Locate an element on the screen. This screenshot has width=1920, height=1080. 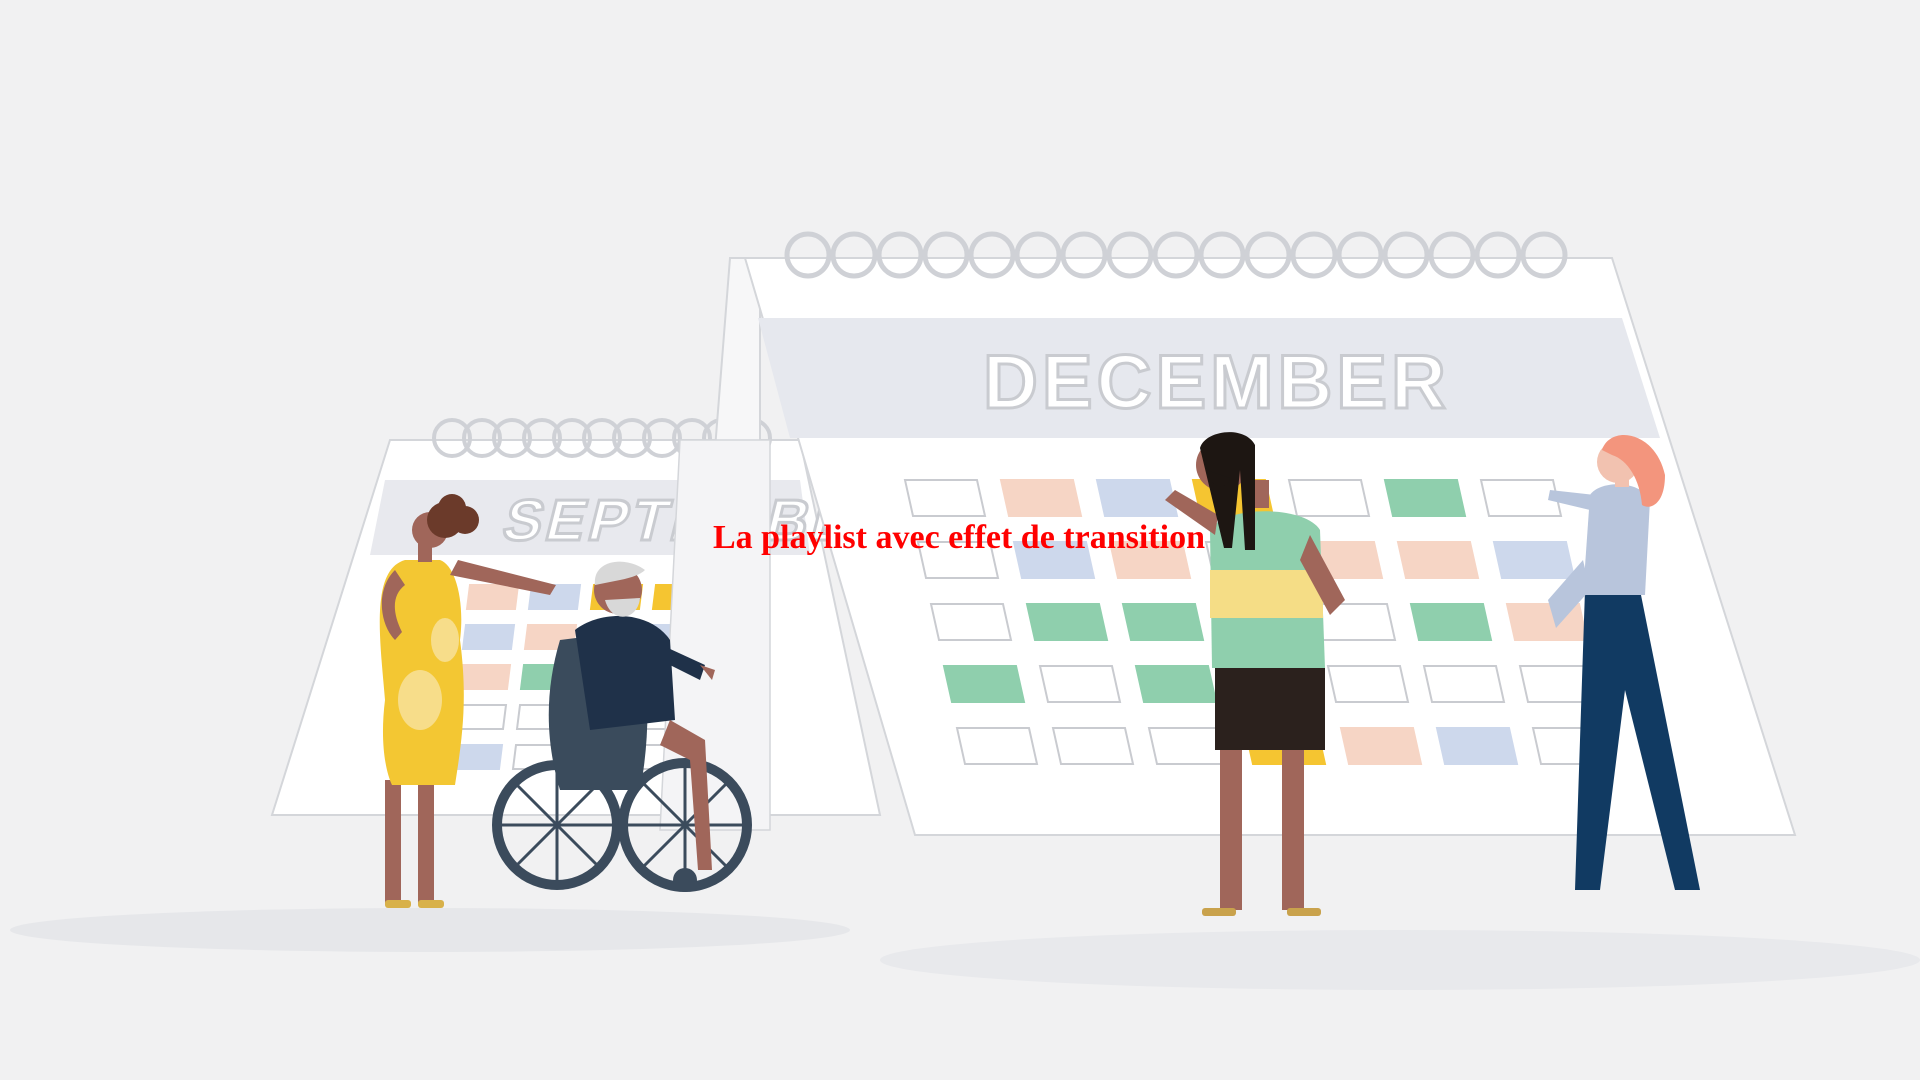
video-caption: La playlist avec effet de transition is located at coordinates (960, 538).